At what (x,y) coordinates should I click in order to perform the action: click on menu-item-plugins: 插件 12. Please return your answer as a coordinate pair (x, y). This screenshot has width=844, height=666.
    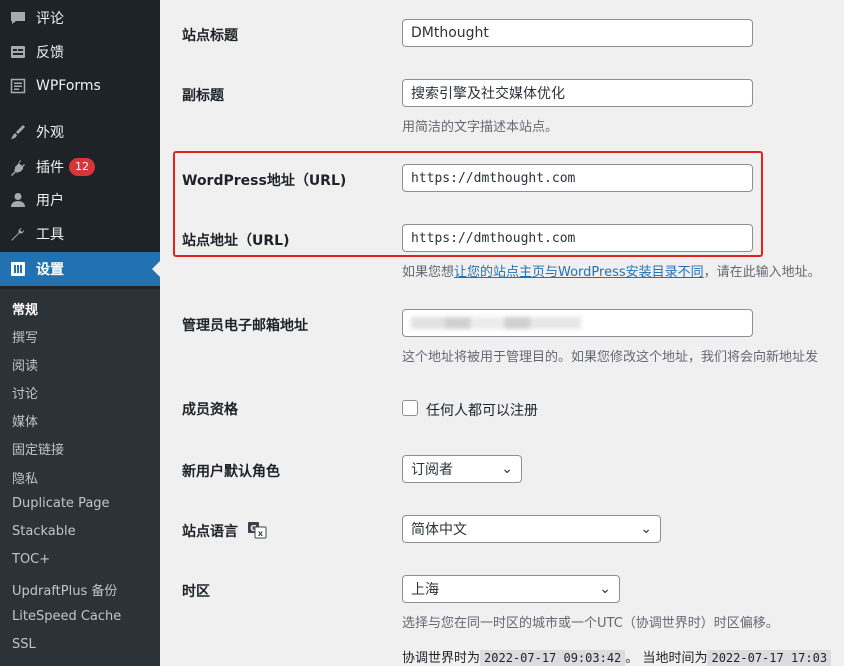
    Looking at the image, I should click on (80, 167).